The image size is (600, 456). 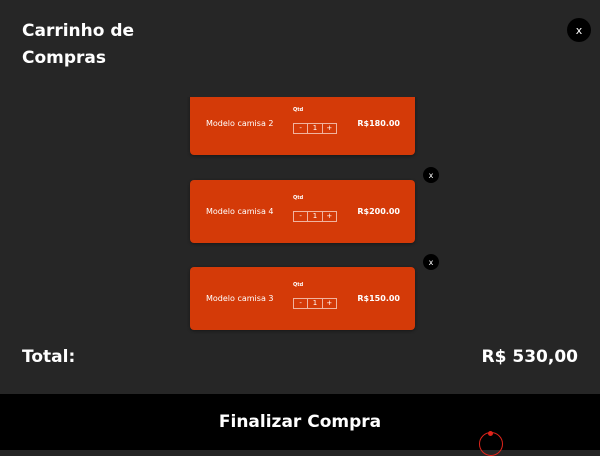 What do you see at coordinates (378, 123) in the screenshot?
I see `item-price: R$180.00` at bounding box center [378, 123].